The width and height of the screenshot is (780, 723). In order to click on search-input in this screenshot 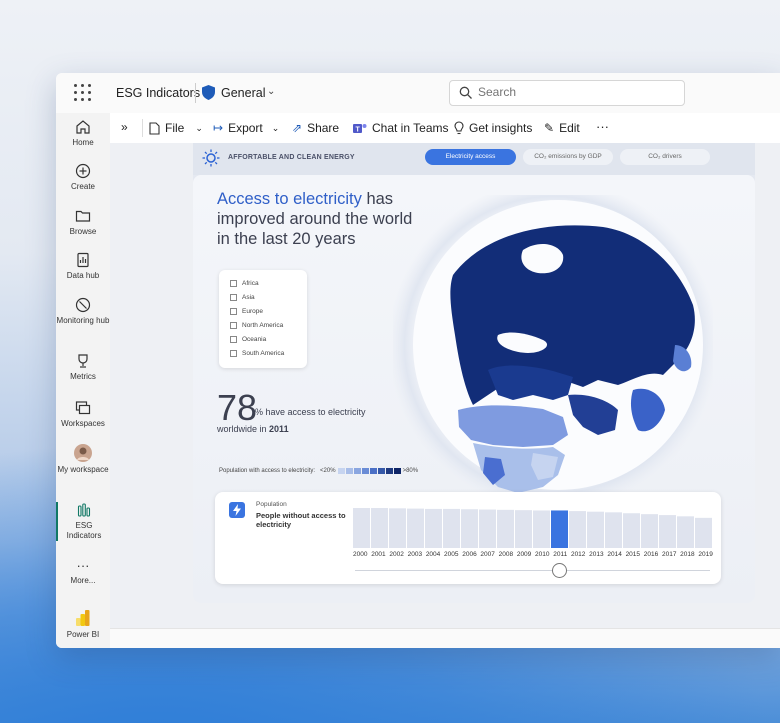, I will do `click(573, 92)`.